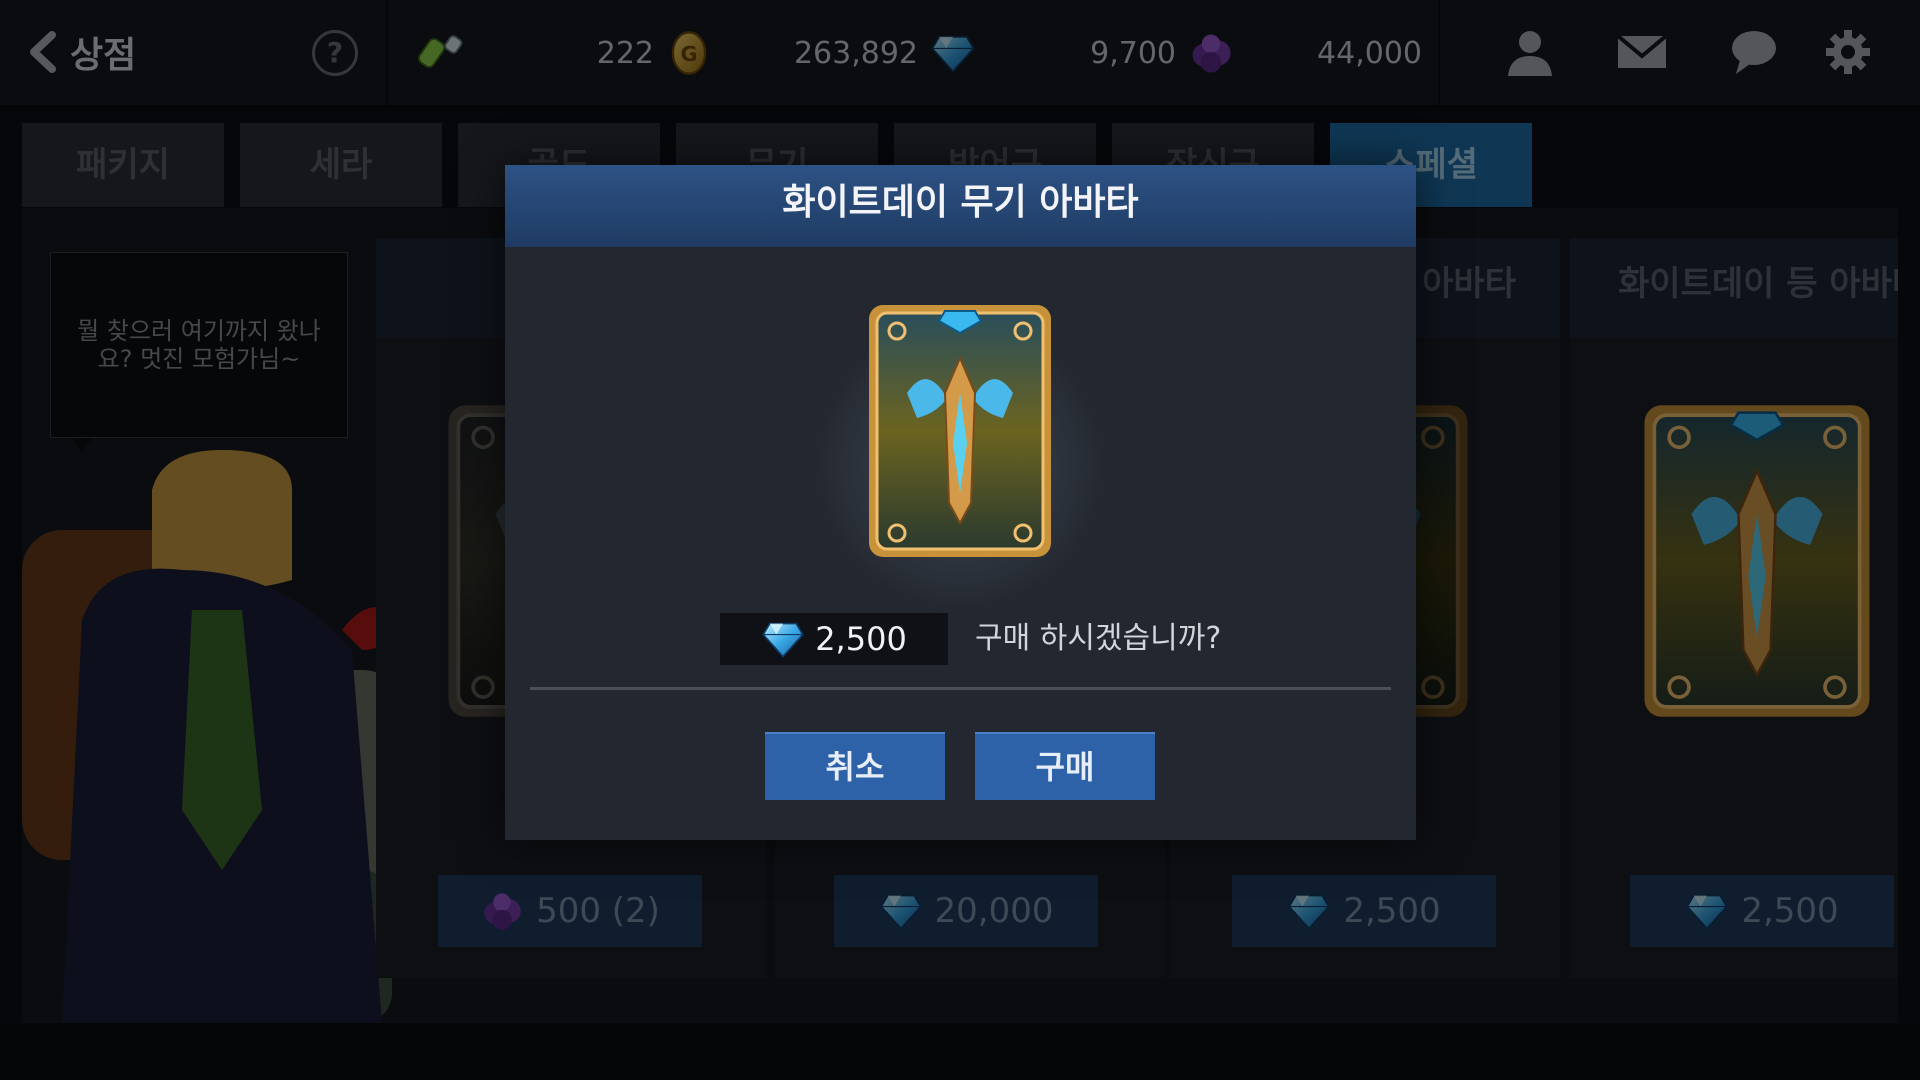  What do you see at coordinates (960, 202) in the screenshot?
I see `dialog-title: 화이트데이 무기 아바타` at bounding box center [960, 202].